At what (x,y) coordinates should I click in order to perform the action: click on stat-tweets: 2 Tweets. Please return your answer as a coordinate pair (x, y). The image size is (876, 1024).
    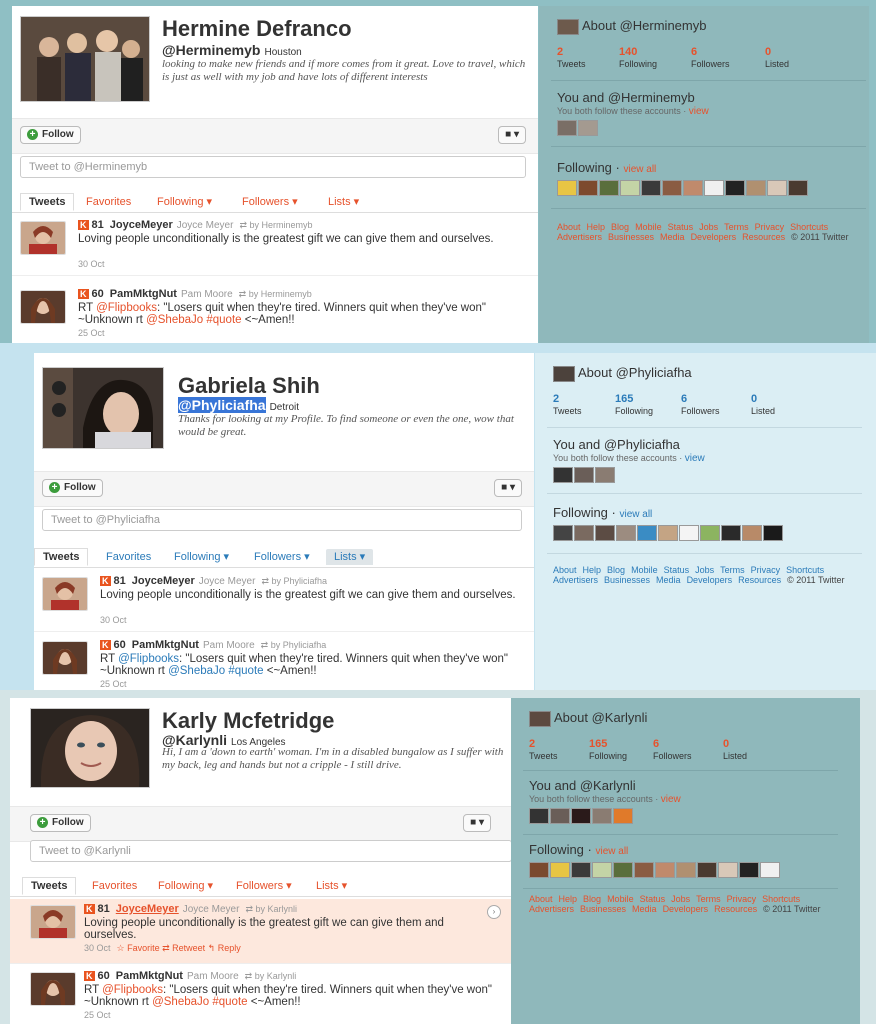
    Looking at the image, I should click on (543, 750).